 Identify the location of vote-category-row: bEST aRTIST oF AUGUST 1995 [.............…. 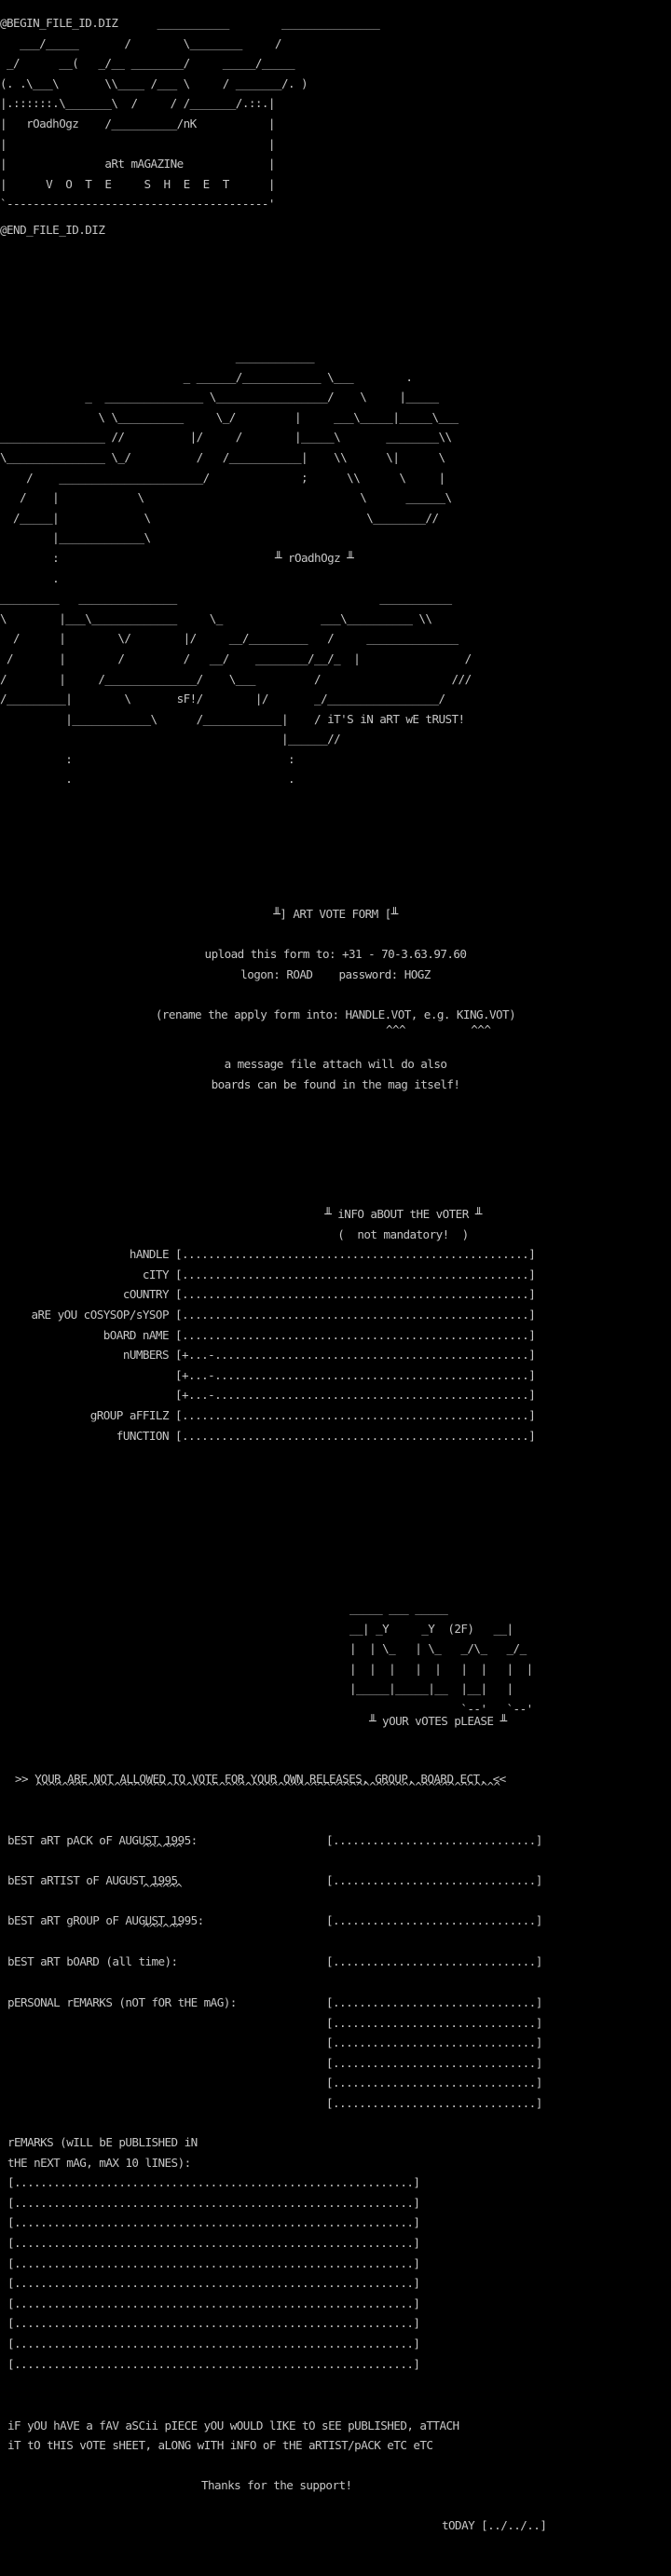
(333, 1890).